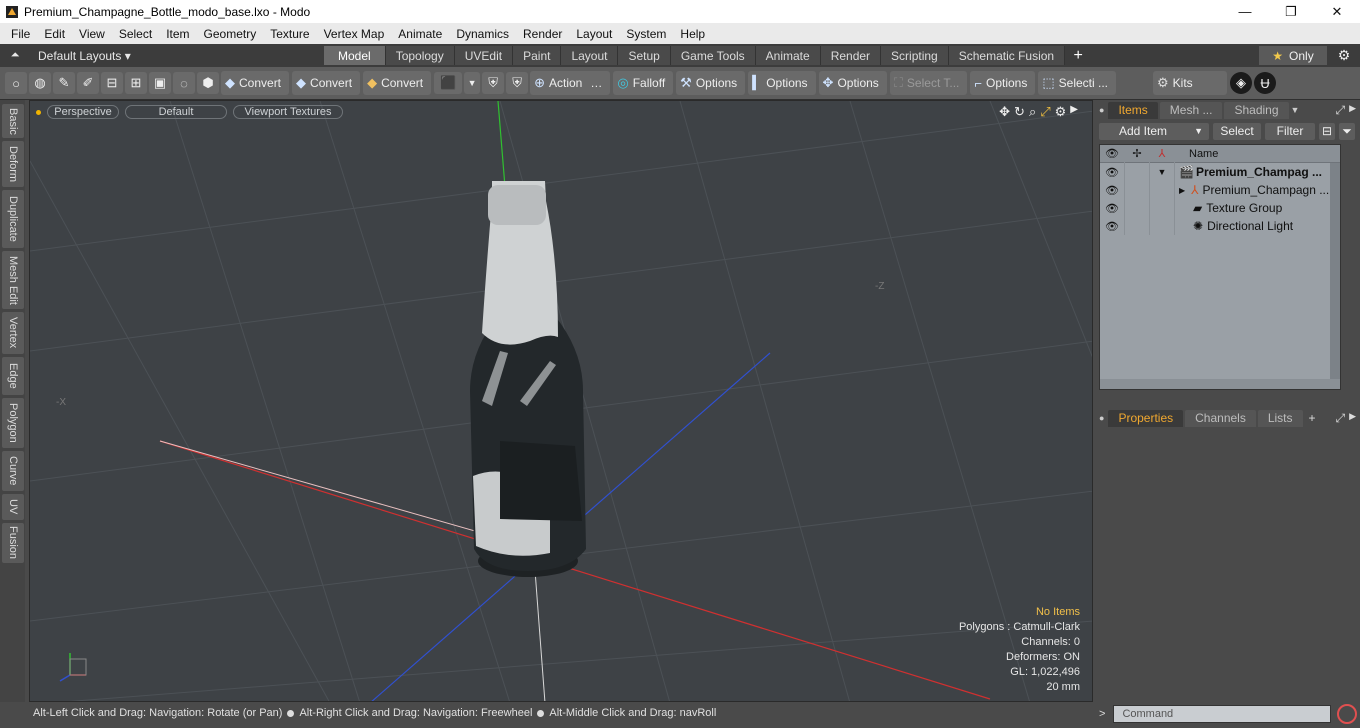 This screenshot has height=728, width=1360. What do you see at coordinates (1344, 55) in the screenshot?
I see `gear-icon: ⚙` at bounding box center [1344, 55].